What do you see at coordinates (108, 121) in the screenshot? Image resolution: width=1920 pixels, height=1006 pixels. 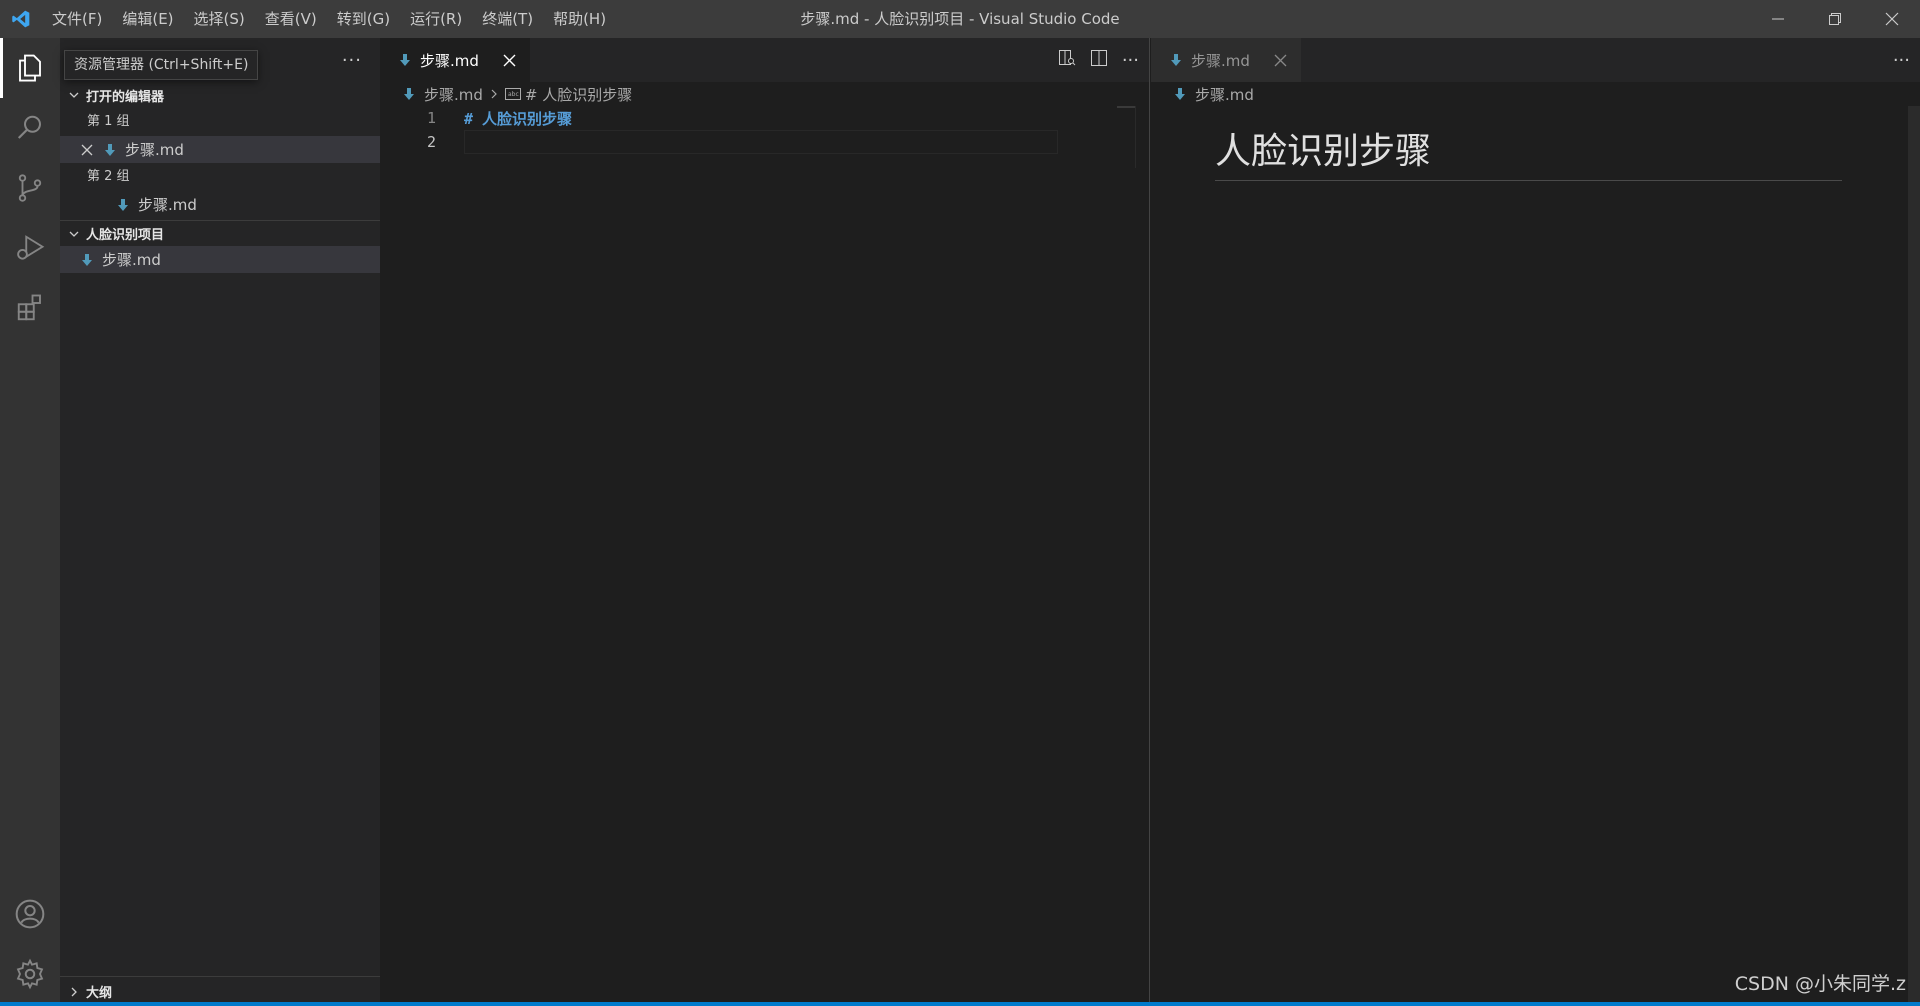 I see `group-1-label: 第 1 组` at bounding box center [108, 121].